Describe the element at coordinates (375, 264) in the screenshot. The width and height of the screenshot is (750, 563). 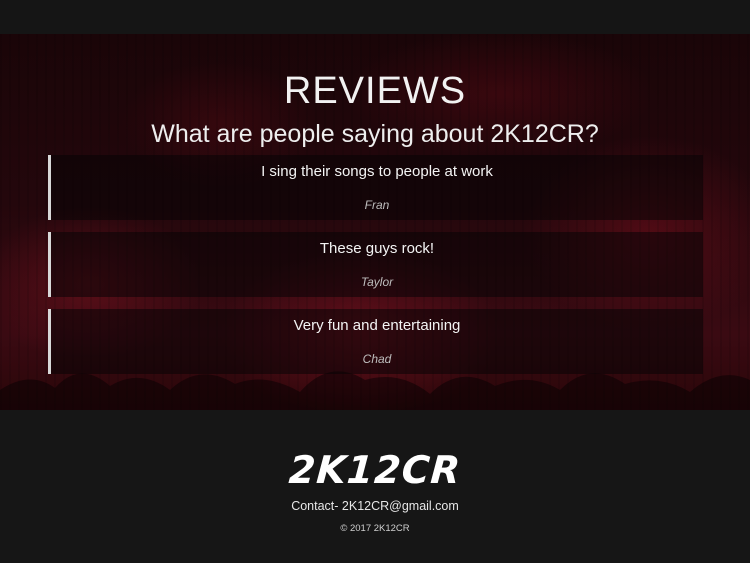
I see `review-card: These guys rock! Taylor` at that location.